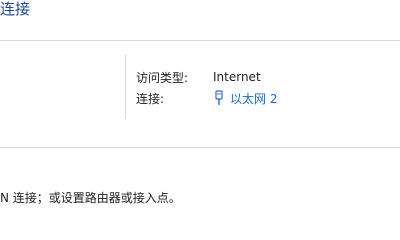 This screenshot has width=400, height=240. Describe the element at coordinates (125, 87) in the screenshot. I see `vertical-divider` at that location.